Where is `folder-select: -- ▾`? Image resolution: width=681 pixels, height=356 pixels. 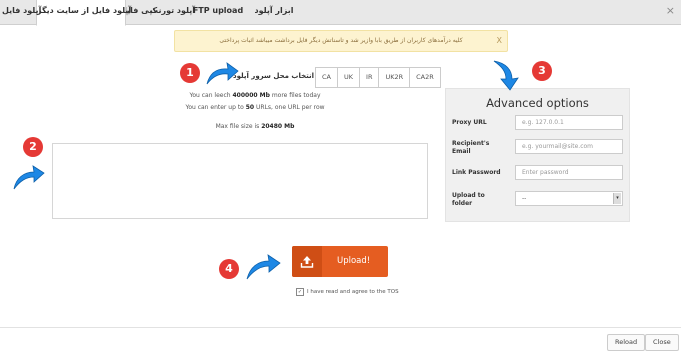 folder-select: -- ▾ is located at coordinates (569, 198).